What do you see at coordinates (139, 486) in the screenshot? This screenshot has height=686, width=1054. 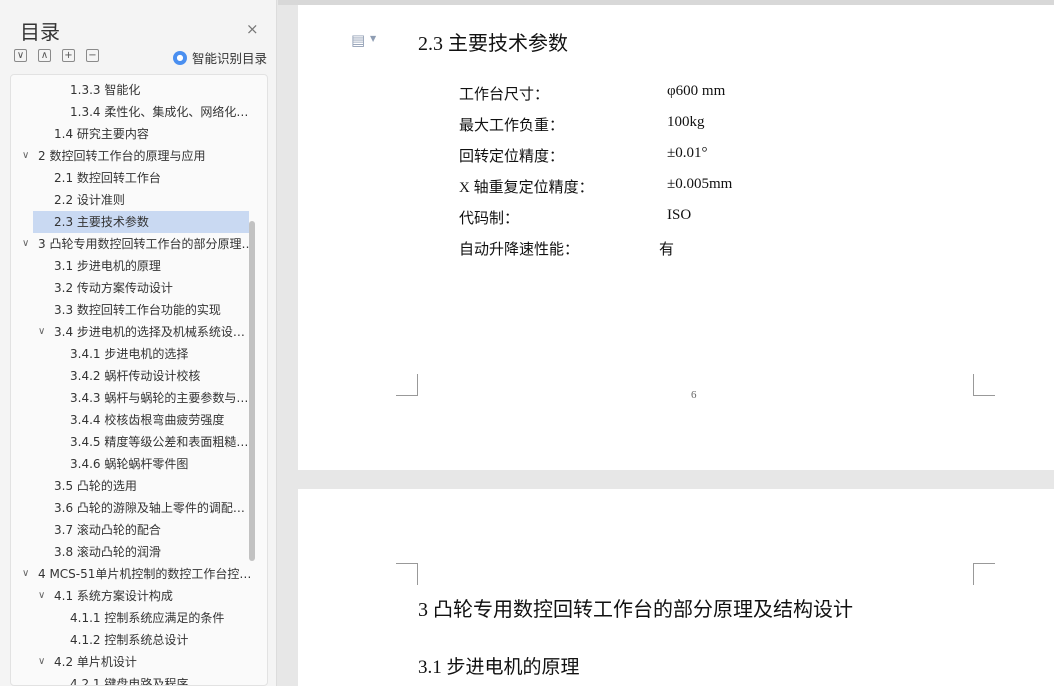 I see `toc-item: 3.5 凸轮的选用` at bounding box center [139, 486].